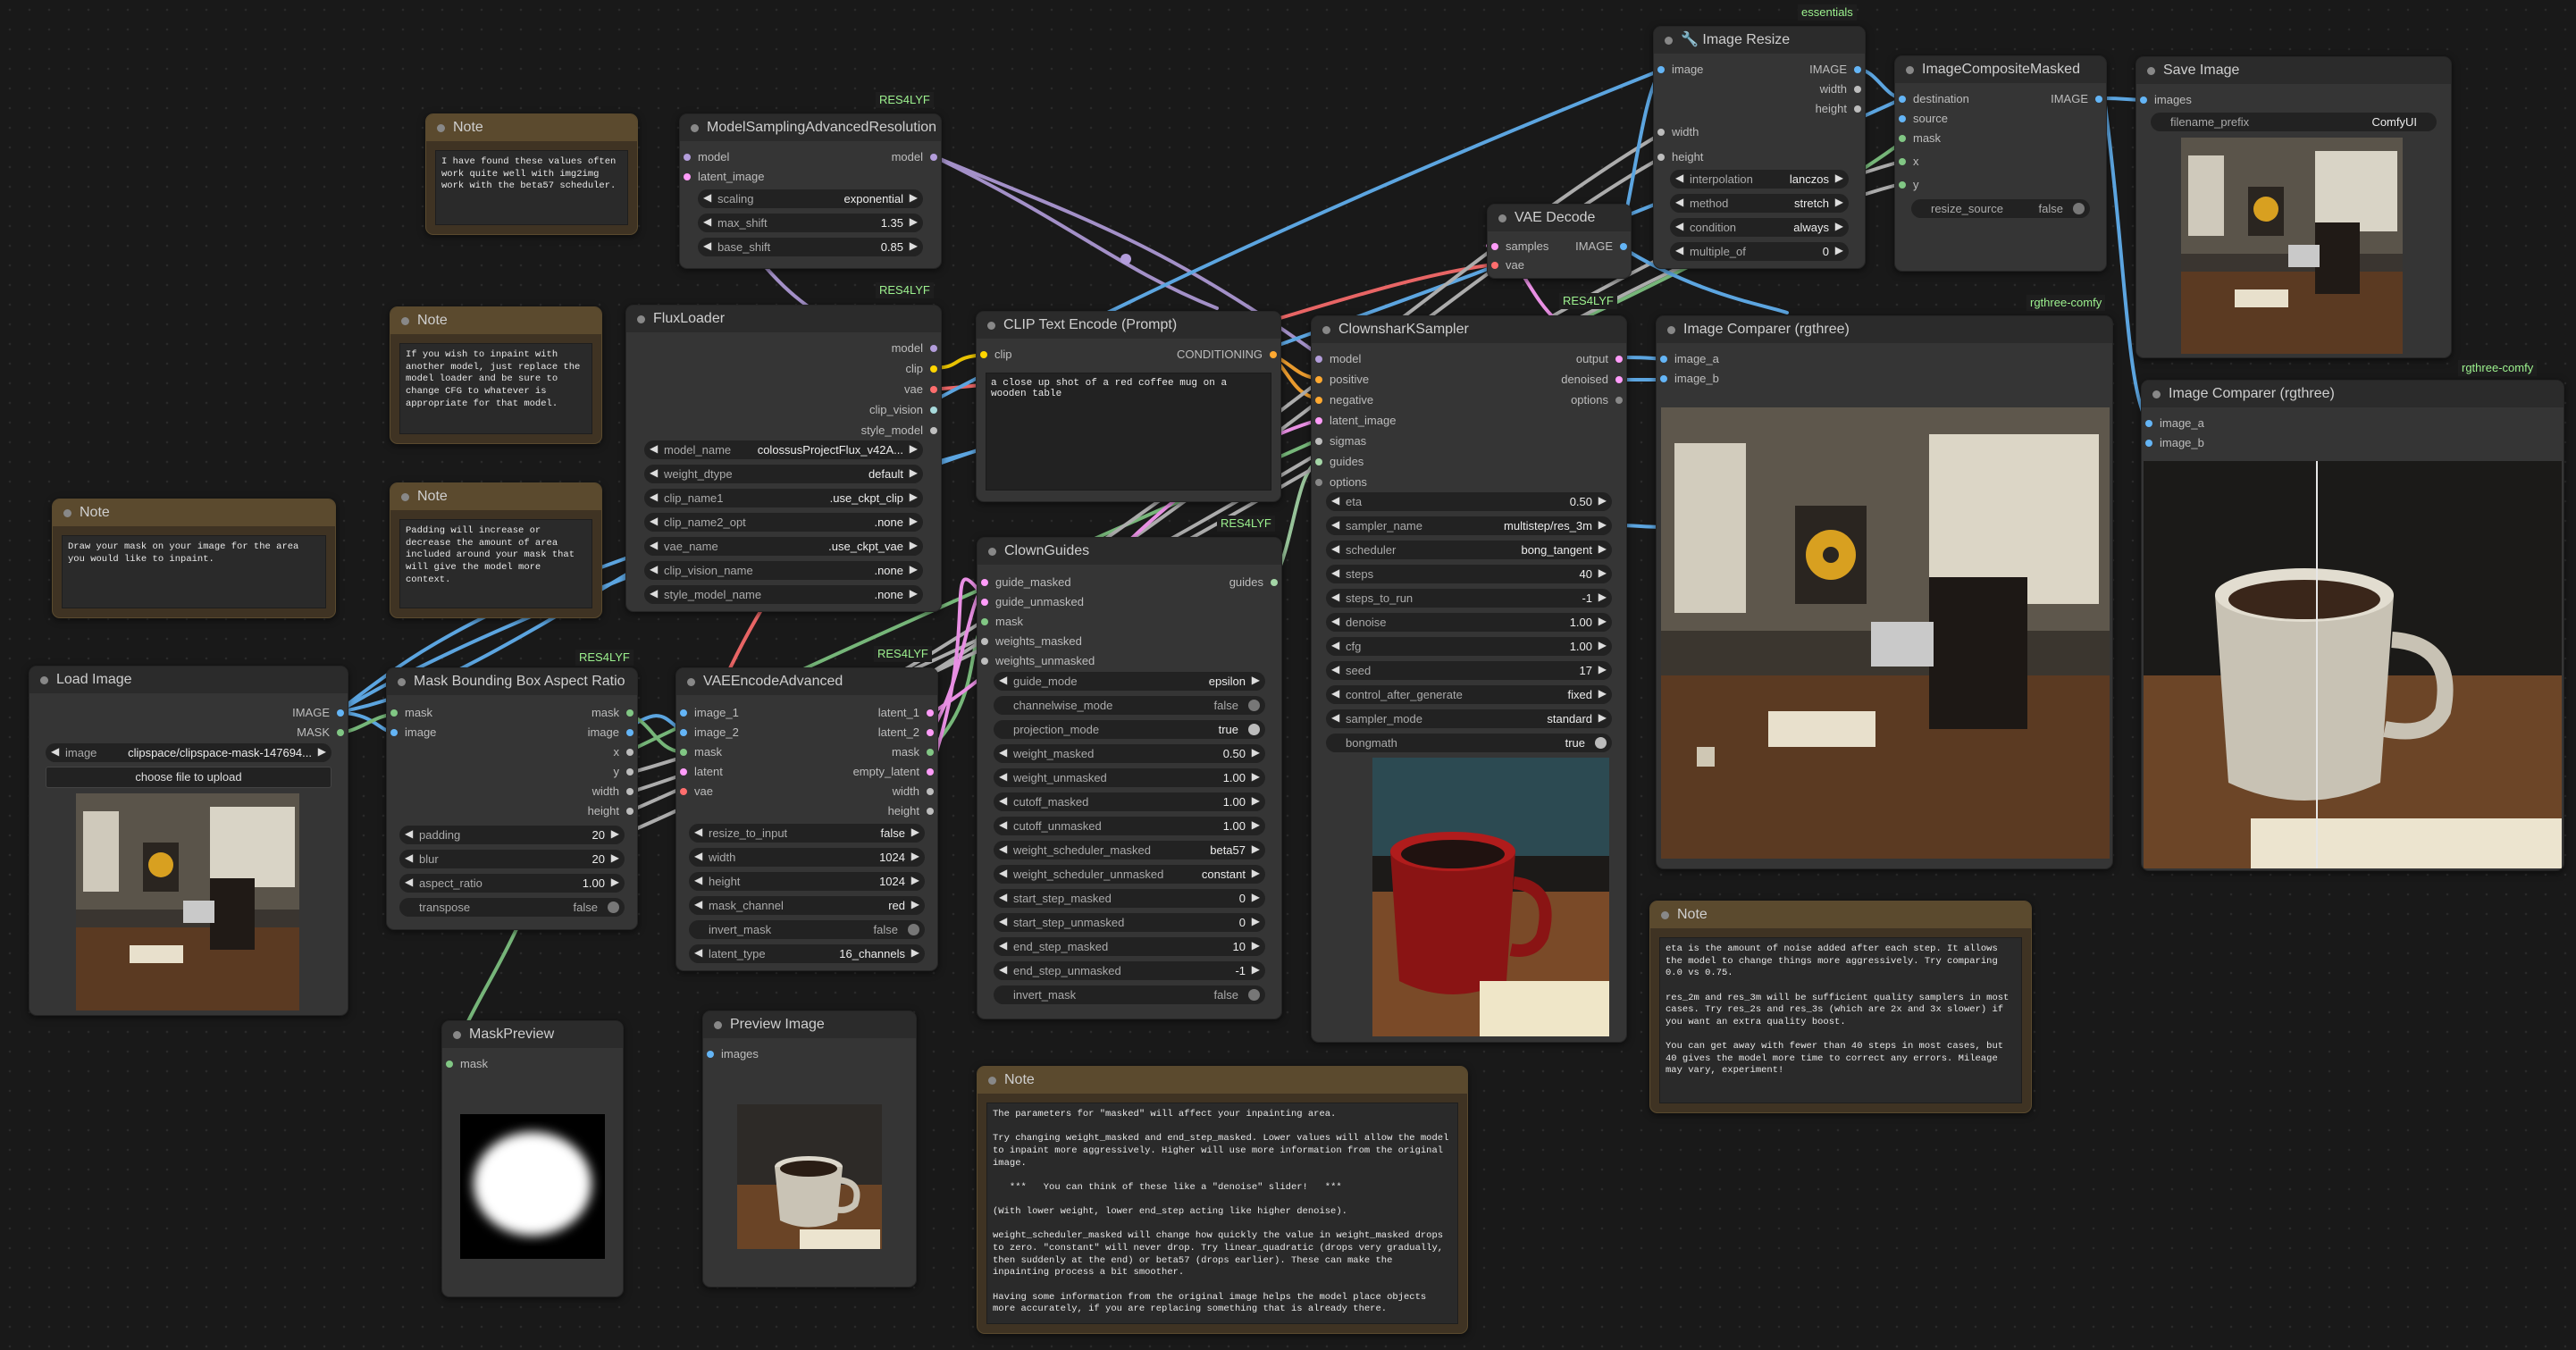 This screenshot has height=1350, width=2576. What do you see at coordinates (2293, 207) in the screenshot?
I see `save-image-node: Save Image images filename_prefix ComfyUI` at bounding box center [2293, 207].